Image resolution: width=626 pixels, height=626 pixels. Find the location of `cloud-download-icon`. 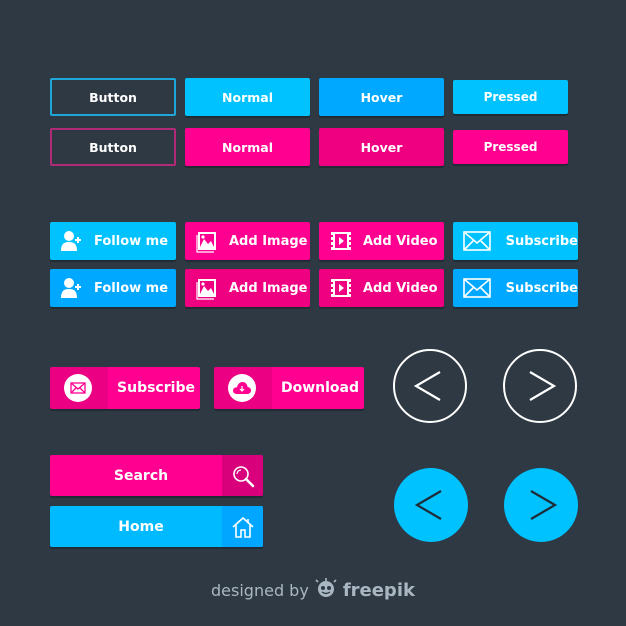

cloud-download-icon is located at coordinates (242, 388).